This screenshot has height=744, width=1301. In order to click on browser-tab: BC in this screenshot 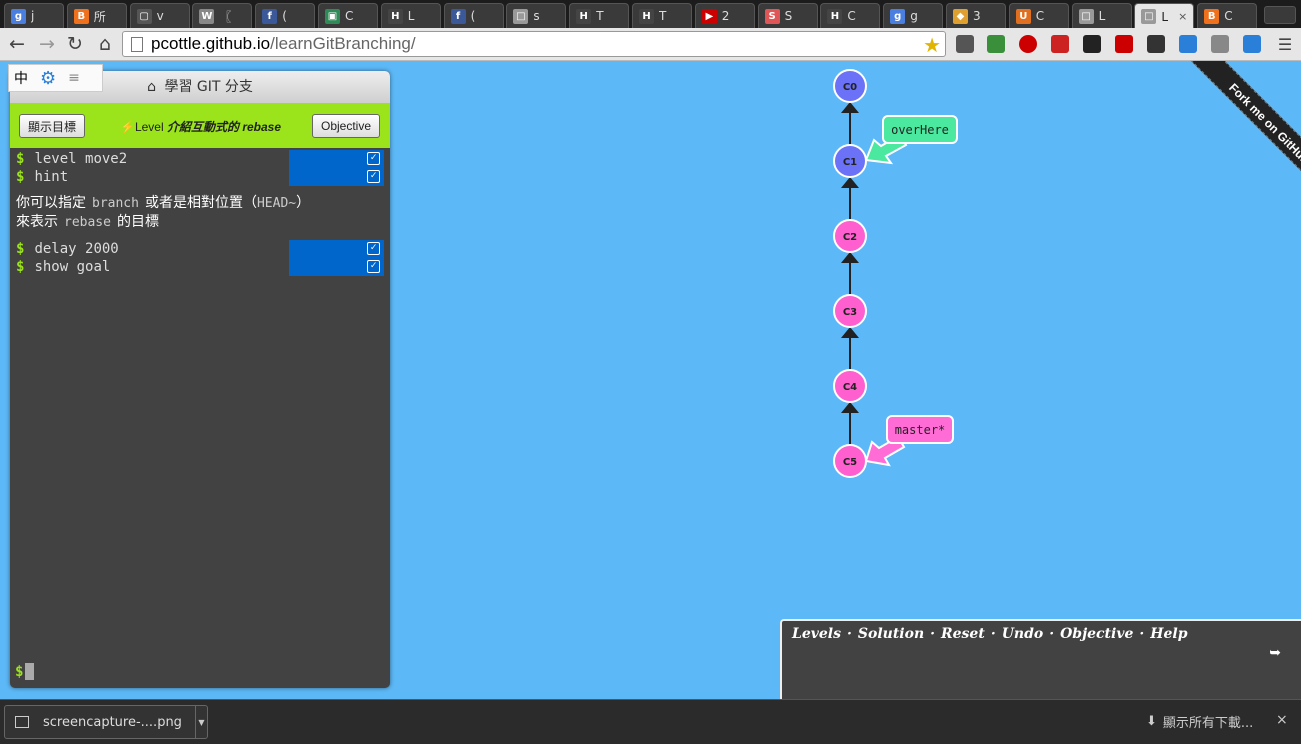, I will do `click(1227, 15)`.